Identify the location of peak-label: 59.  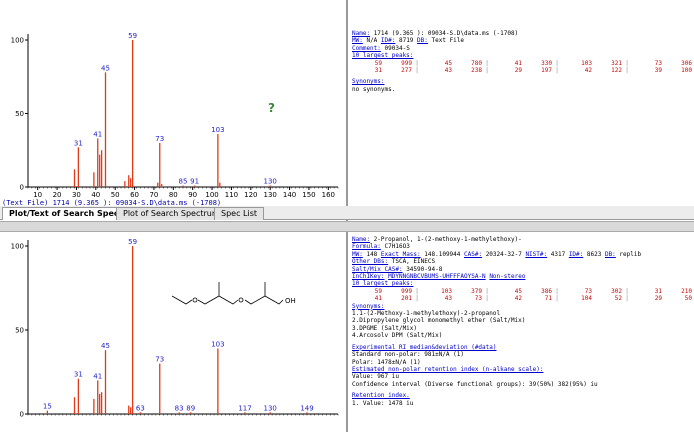
(132, 36).